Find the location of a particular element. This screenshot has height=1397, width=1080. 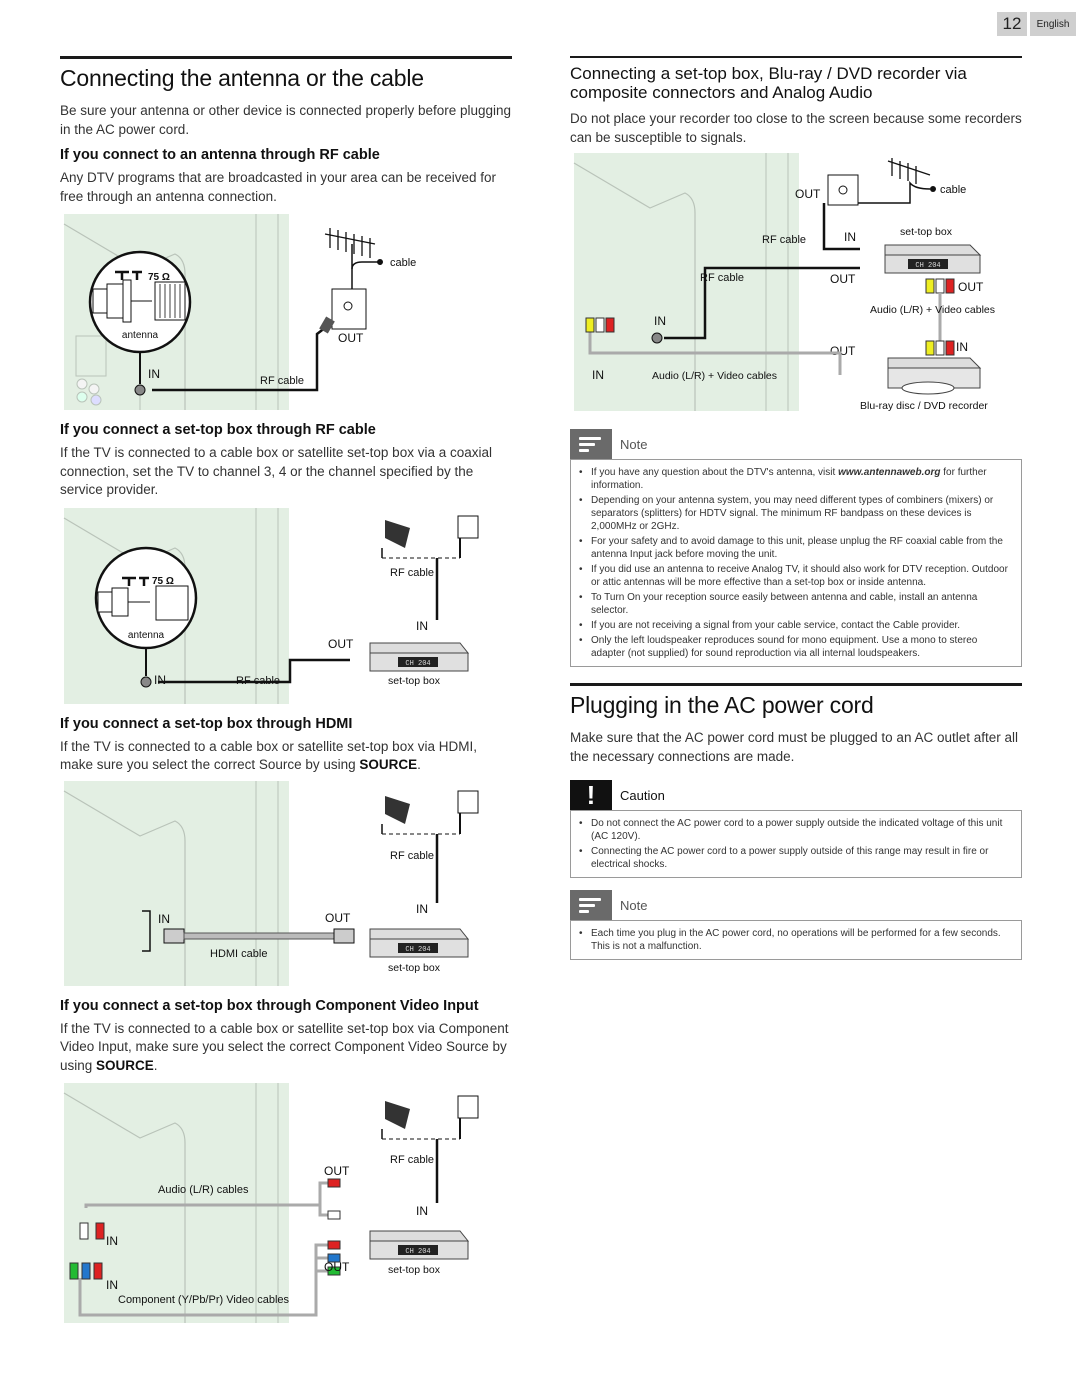

antenna-icon: cable is located at coordinates (370, 258).